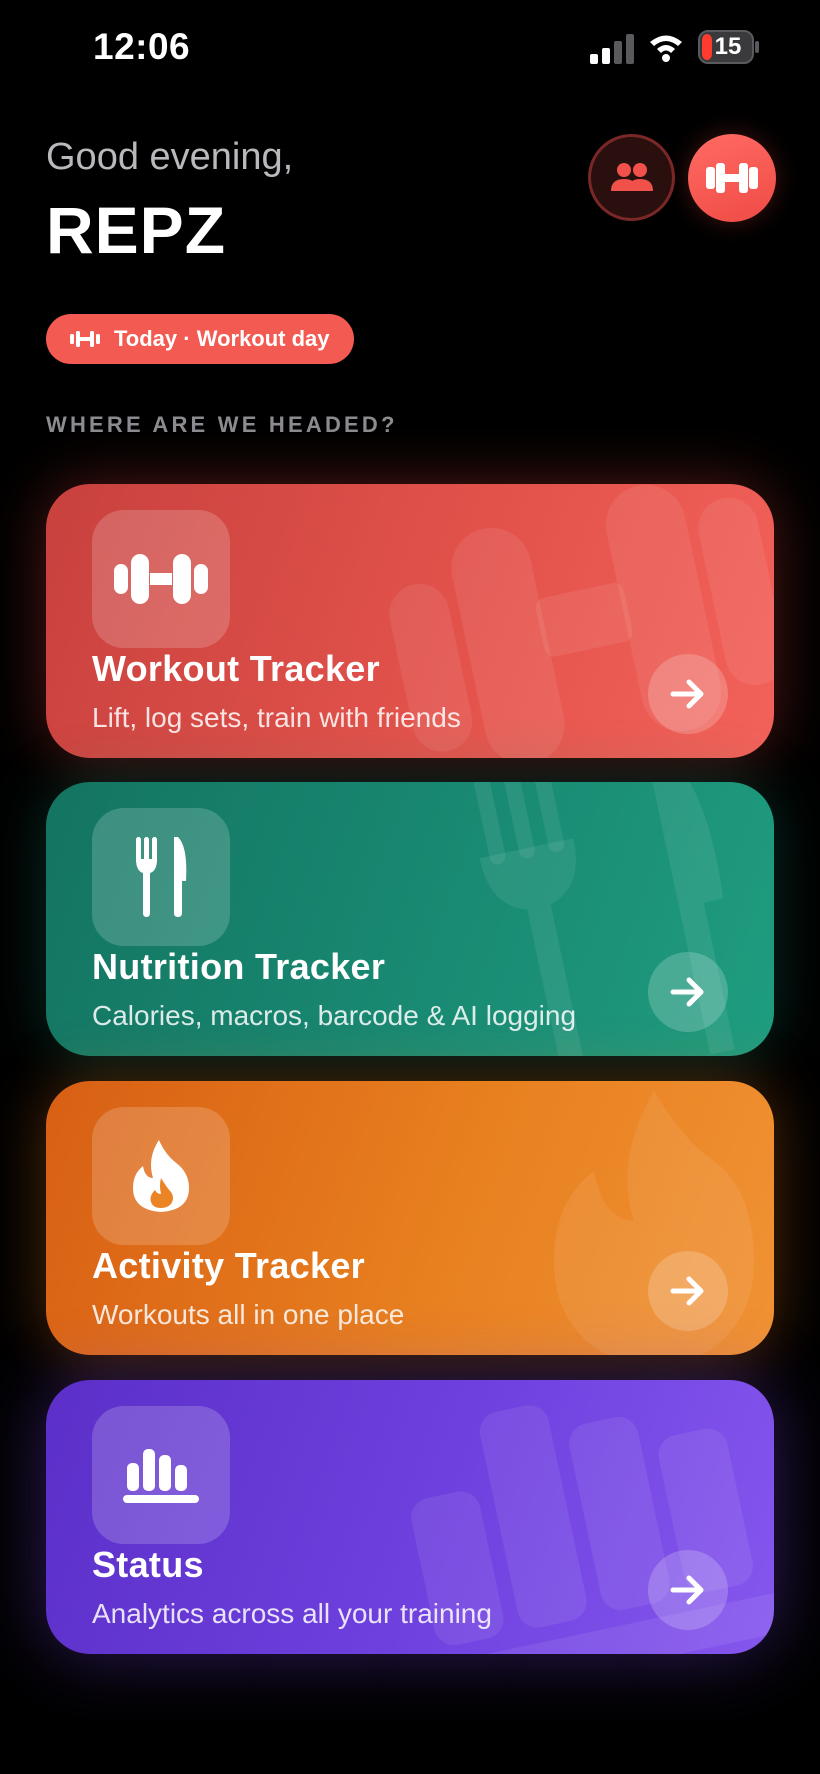 The height and width of the screenshot is (1774, 820). I want to click on nutrition-icon-tile, so click(161, 877).